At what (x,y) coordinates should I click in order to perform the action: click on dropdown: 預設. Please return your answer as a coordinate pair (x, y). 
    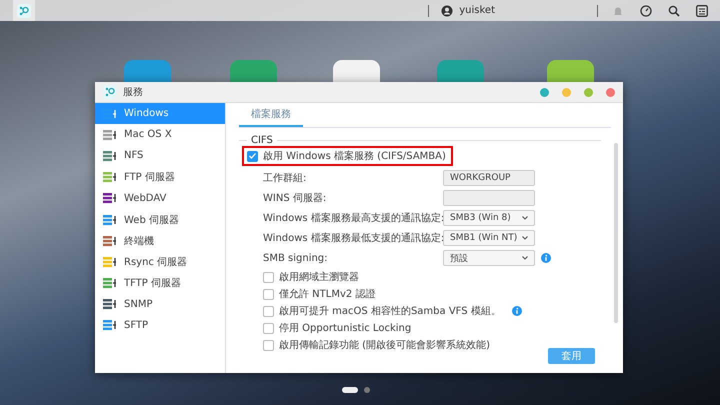
    Looking at the image, I should click on (489, 258).